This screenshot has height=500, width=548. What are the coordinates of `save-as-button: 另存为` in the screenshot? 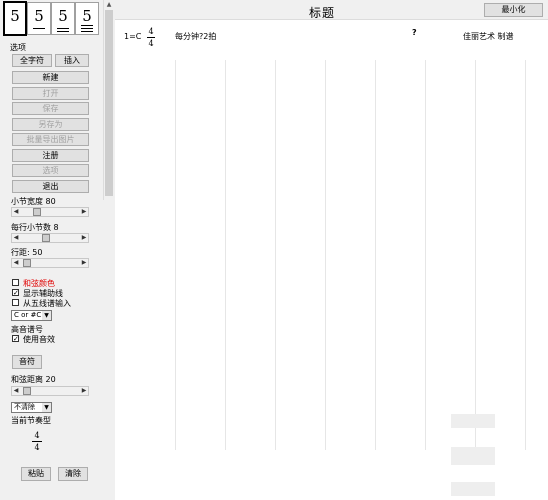 It's located at (50, 124).